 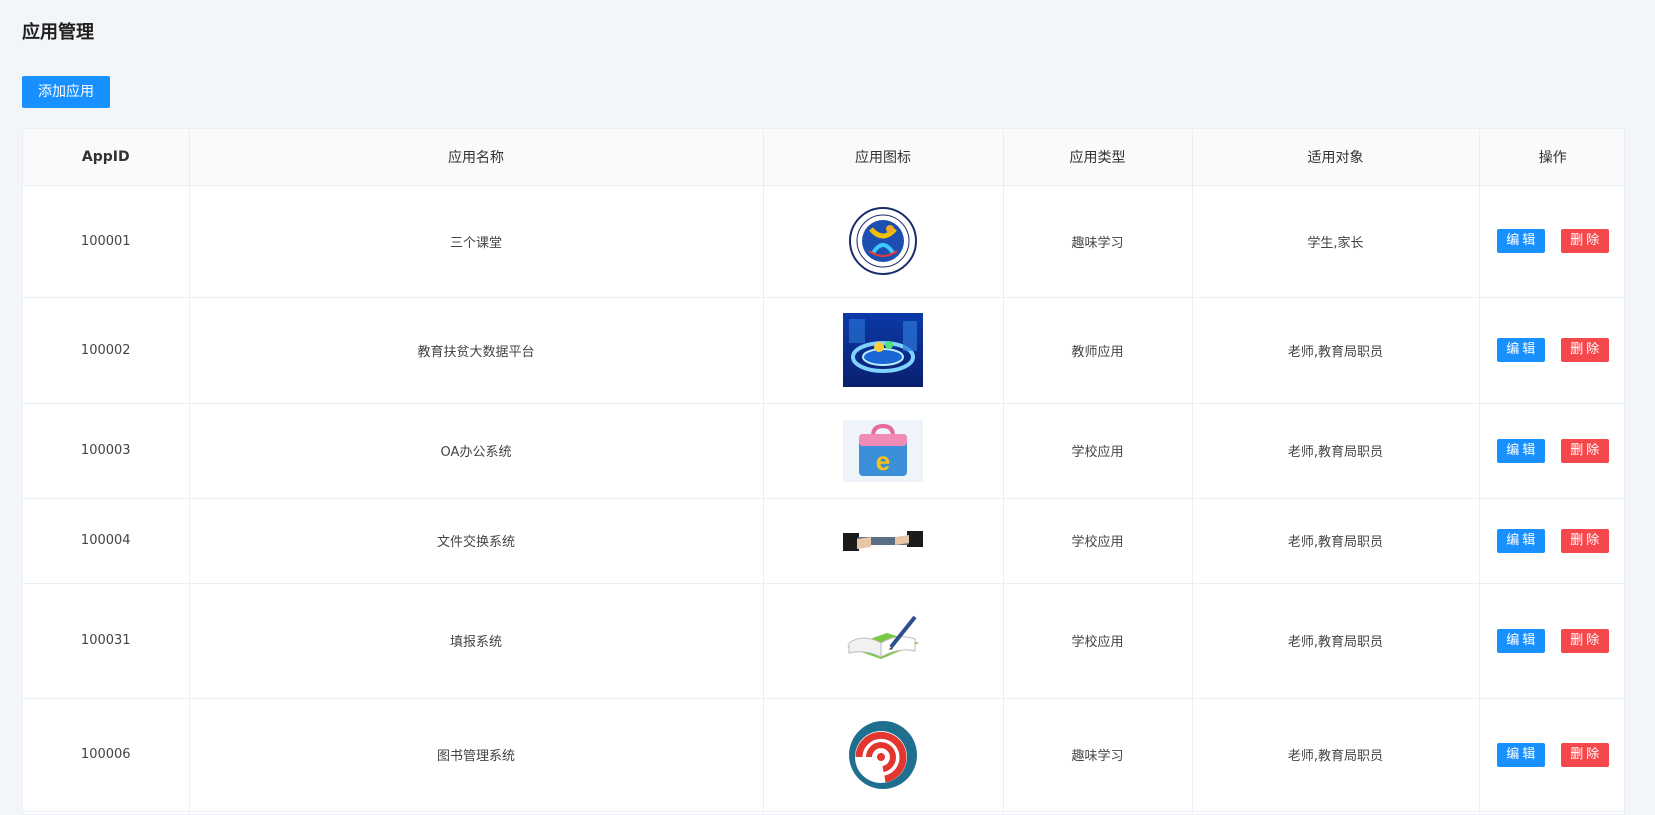 I want to click on table-row: 100004 文件交换系统 学校应用 老师,教育局职员 编辑 删除, so click(x=823, y=541).